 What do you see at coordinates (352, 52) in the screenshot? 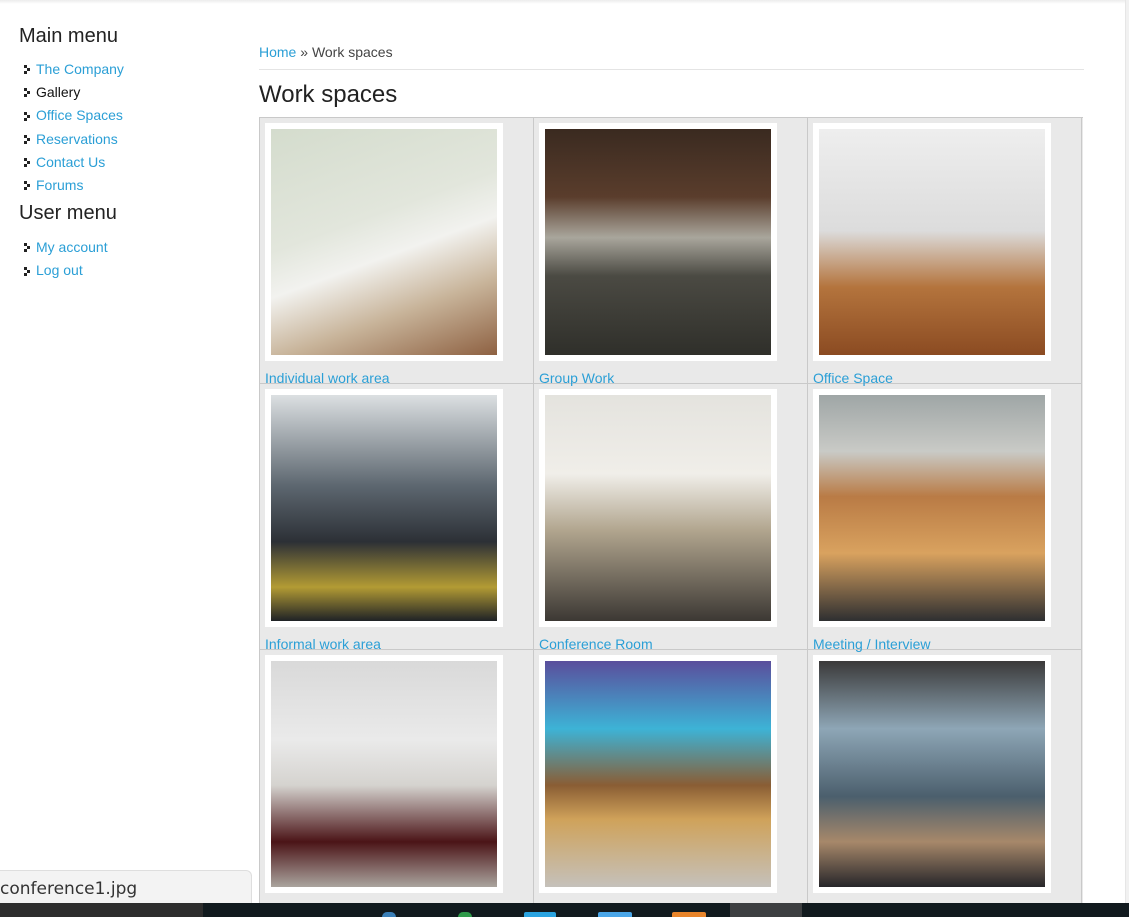
I see `breadcrumb-current: Work spaces` at bounding box center [352, 52].